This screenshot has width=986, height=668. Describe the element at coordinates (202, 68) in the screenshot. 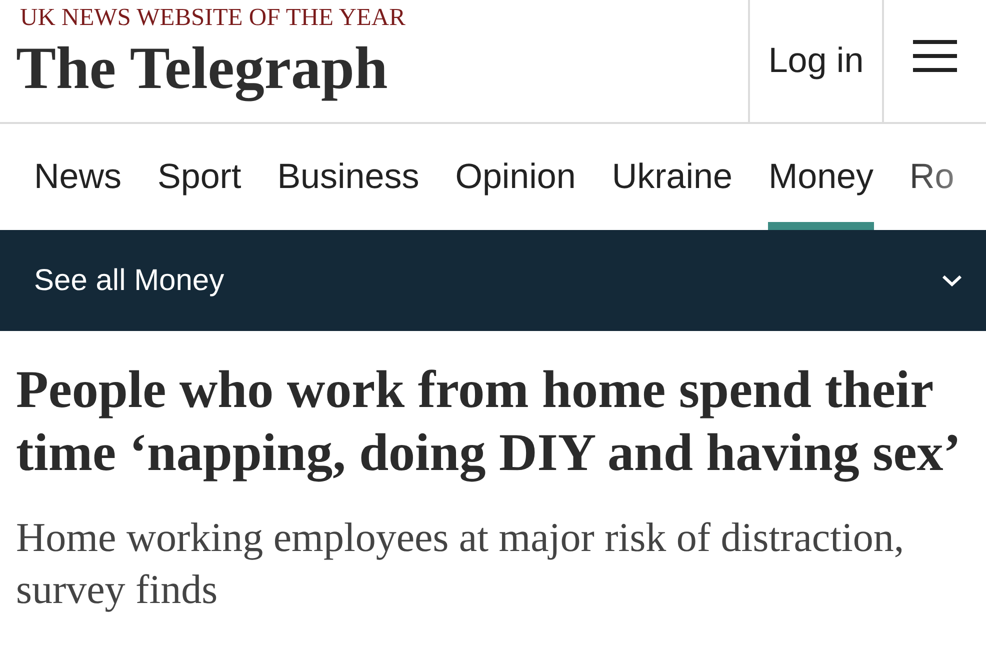

I see `site-logo: The Telegraph` at that location.